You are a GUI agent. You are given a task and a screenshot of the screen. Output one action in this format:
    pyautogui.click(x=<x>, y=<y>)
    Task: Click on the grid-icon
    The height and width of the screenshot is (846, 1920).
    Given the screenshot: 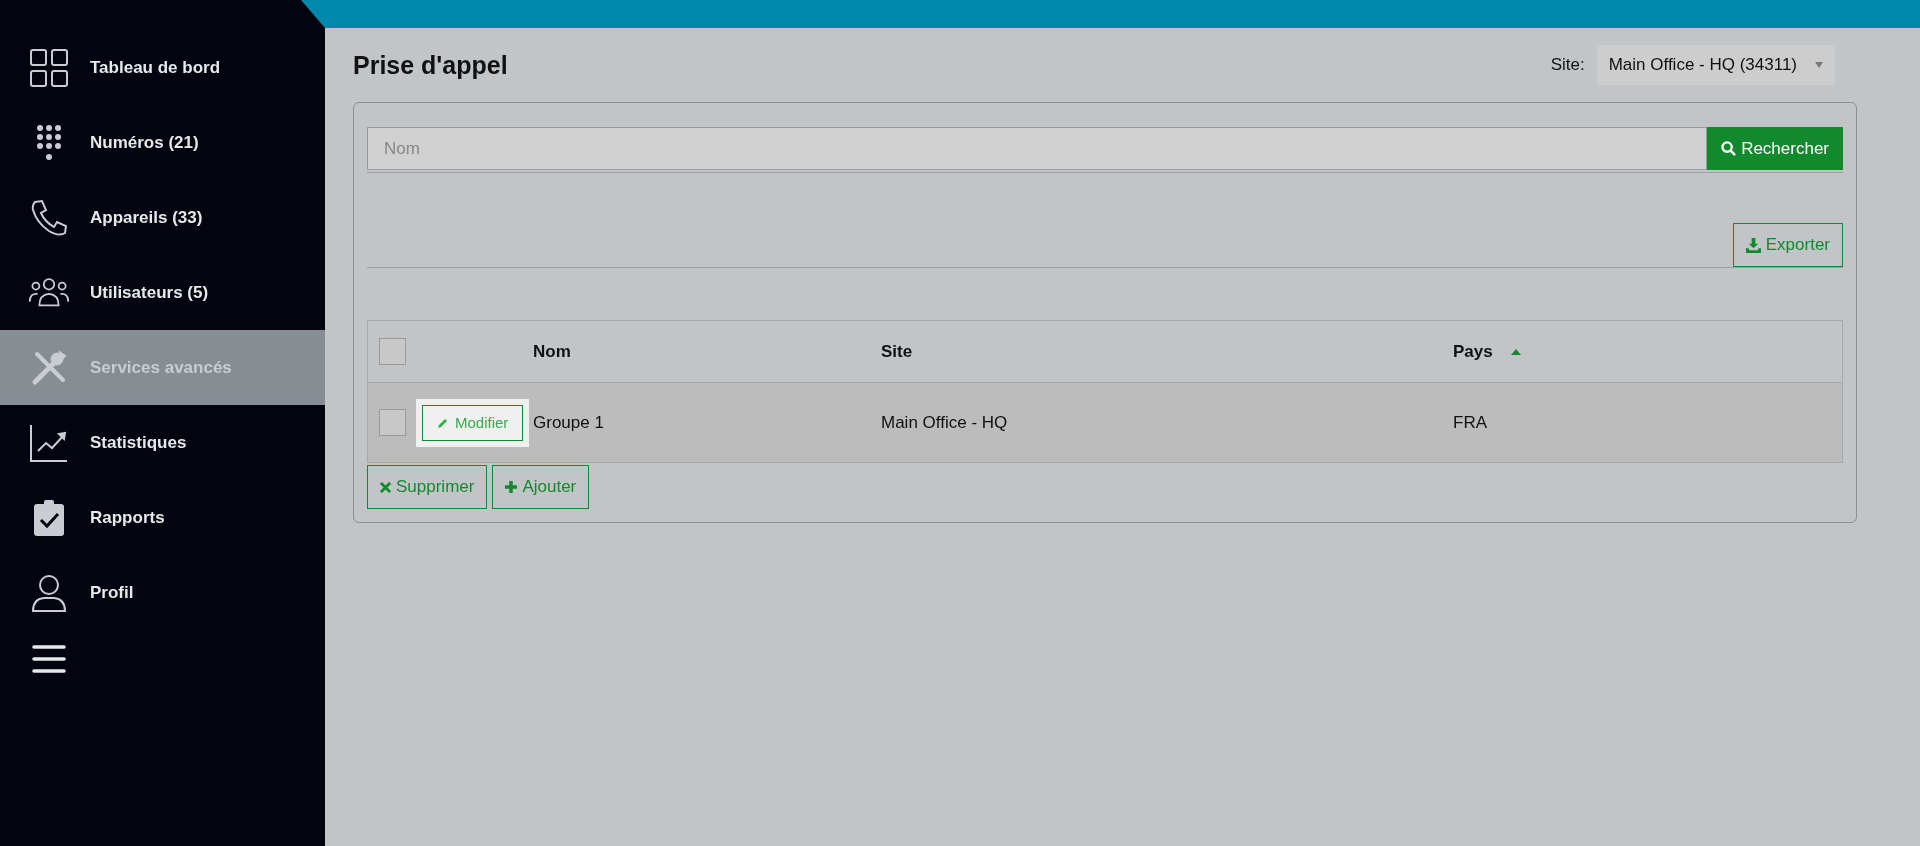 What is the action you would take?
    pyautogui.click(x=49, y=67)
    